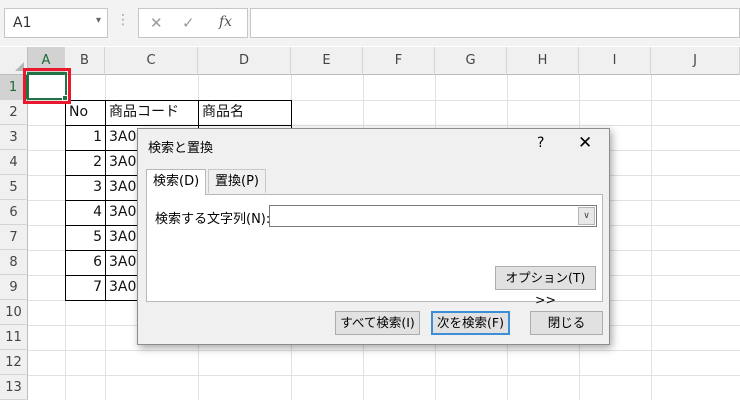 The image size is (740, 400). I want to click on row-header-3: 3, so click(14, 137).